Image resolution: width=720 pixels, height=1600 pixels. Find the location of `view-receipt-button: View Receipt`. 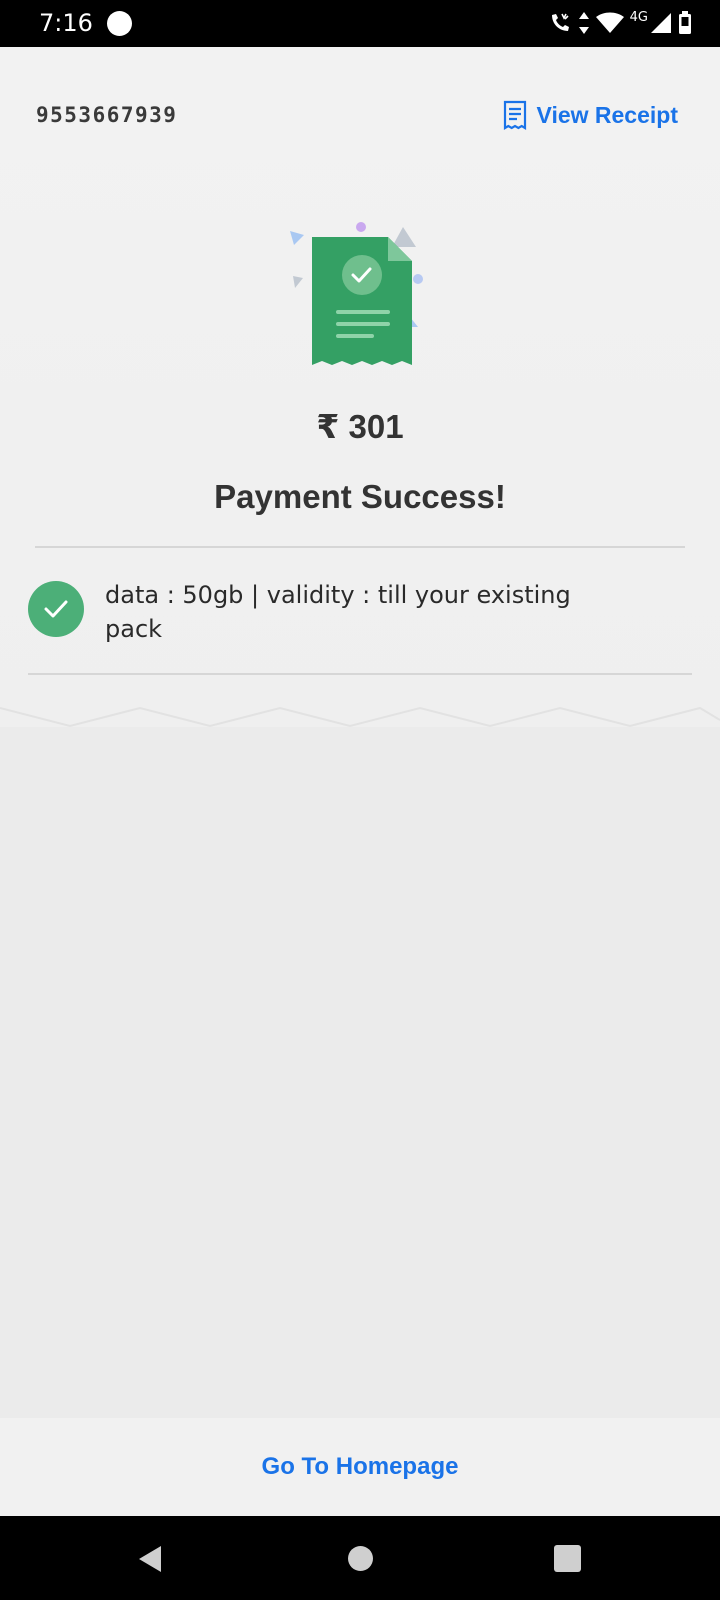

view-receipt-button: View Receipt is located at coordinates (590, 115).